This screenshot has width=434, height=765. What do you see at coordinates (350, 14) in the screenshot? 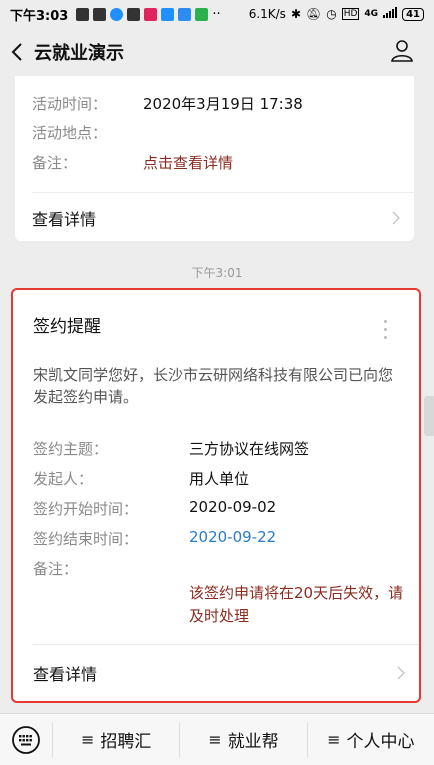
I see `hd-icon: HD` at bounding box center [350, 14].